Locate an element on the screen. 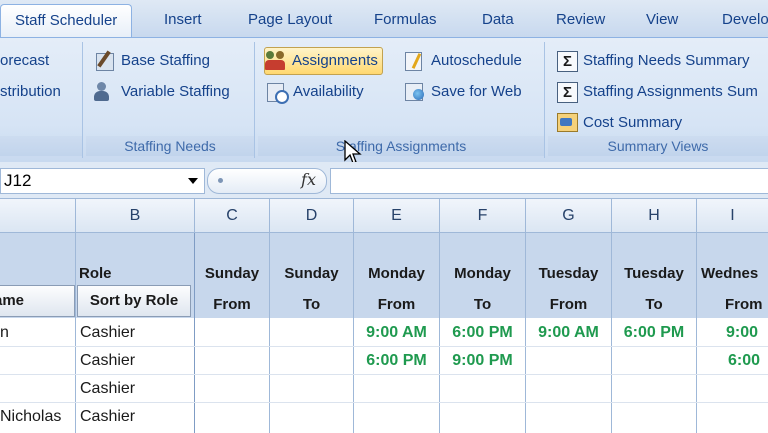 This screenshot has width=768, height=433. sort-by-role-button: Sort by Role is located at coordinates (134, 301).